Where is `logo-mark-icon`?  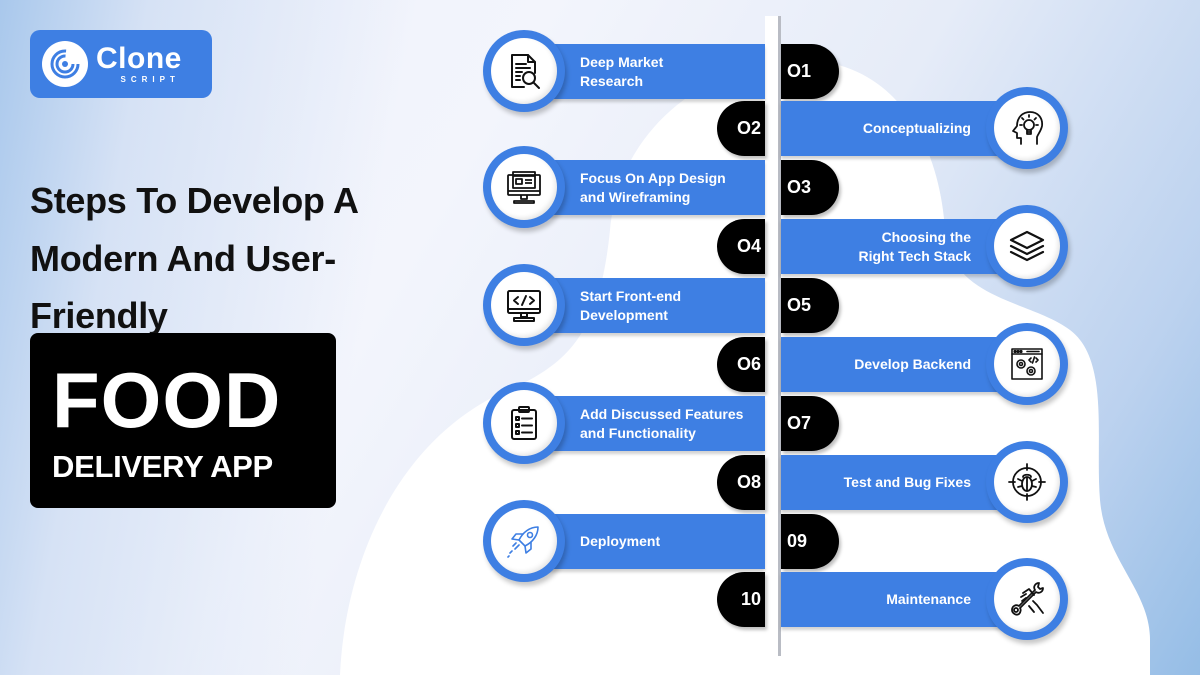
logo-mark-icon is located at coordinates (65, 64).